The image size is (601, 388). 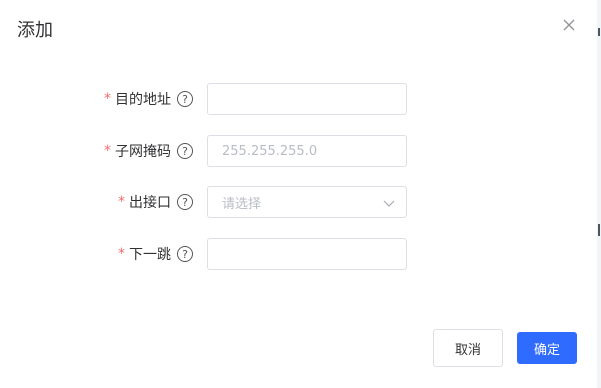 I want to click on confirm-button: 确定, so click(x=547, y=348).